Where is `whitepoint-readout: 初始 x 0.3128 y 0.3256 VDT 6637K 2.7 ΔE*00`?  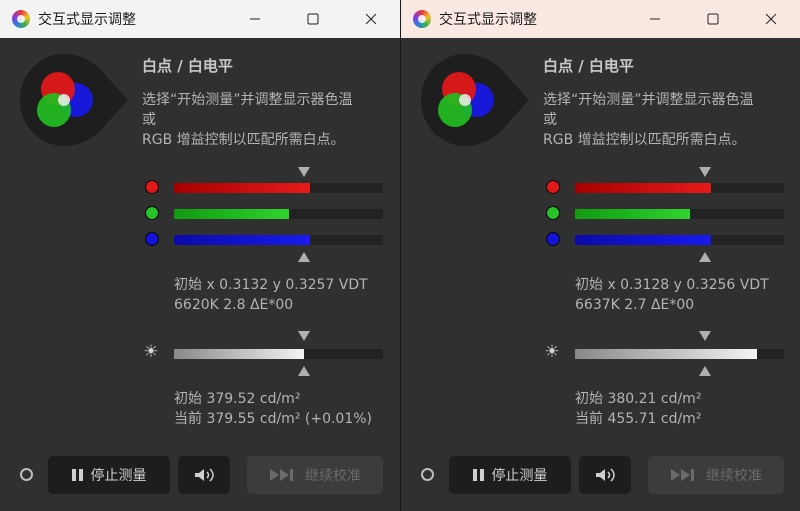 whitepoint-readout: 初始 x 0.3128 y 0.3256 VDT 6637K 2.7 ΔE*00 is located at coordinates (672, 295).